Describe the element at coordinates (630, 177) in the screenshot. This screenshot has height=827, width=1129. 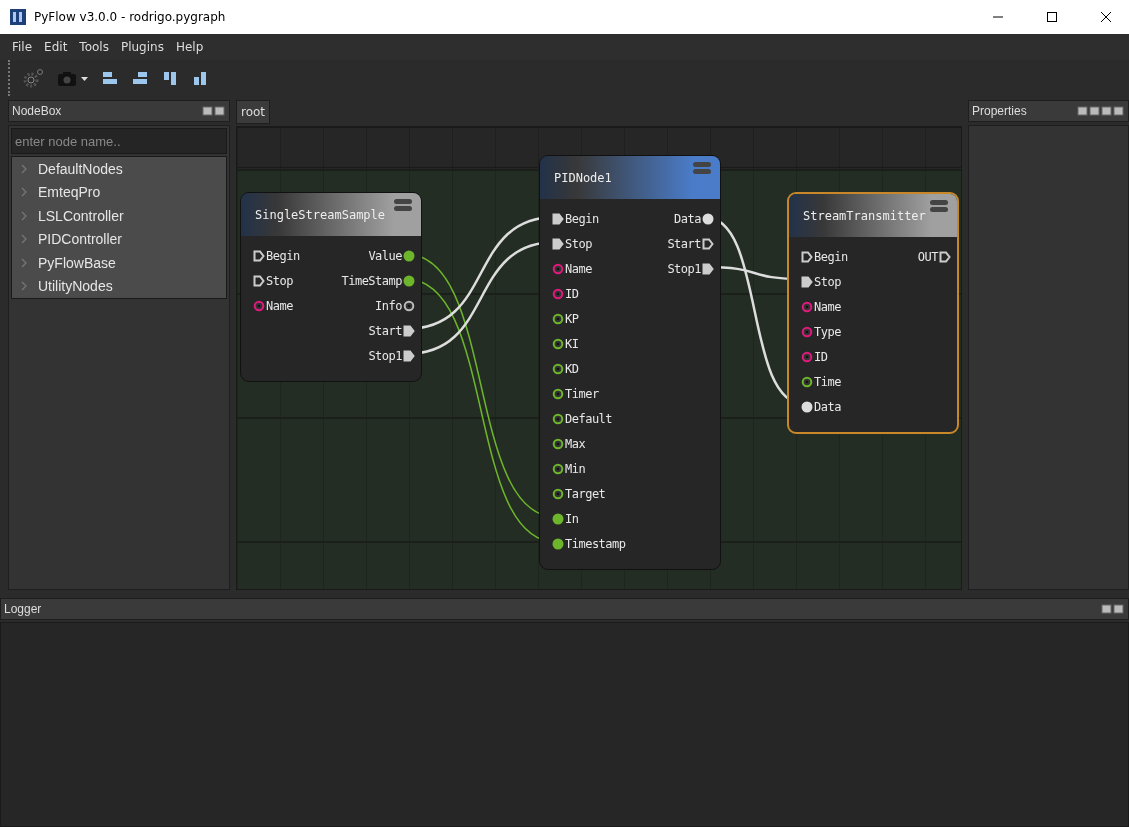
I see `node-header: PIDNode1` at that location.